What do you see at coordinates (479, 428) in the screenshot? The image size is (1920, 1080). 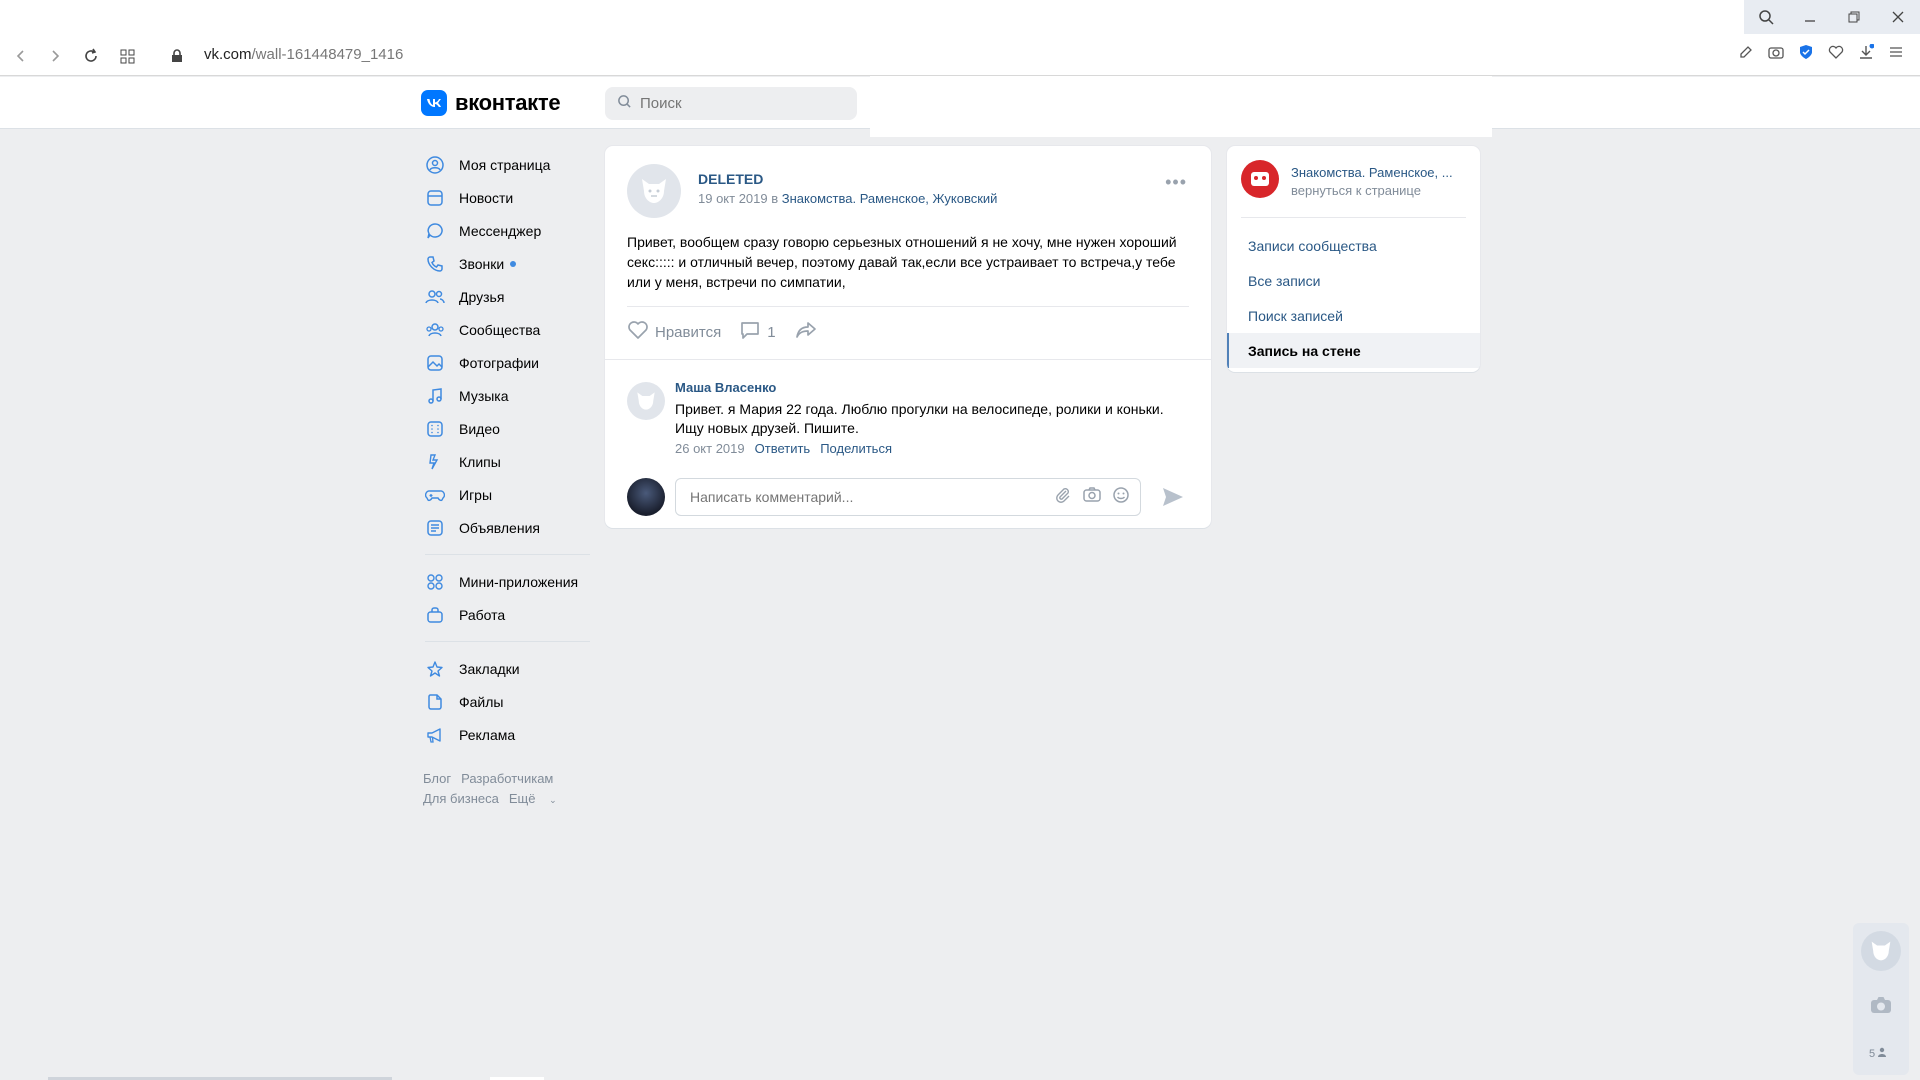 I see `menu-item-label: Видео` at bounding box center [479, 428].